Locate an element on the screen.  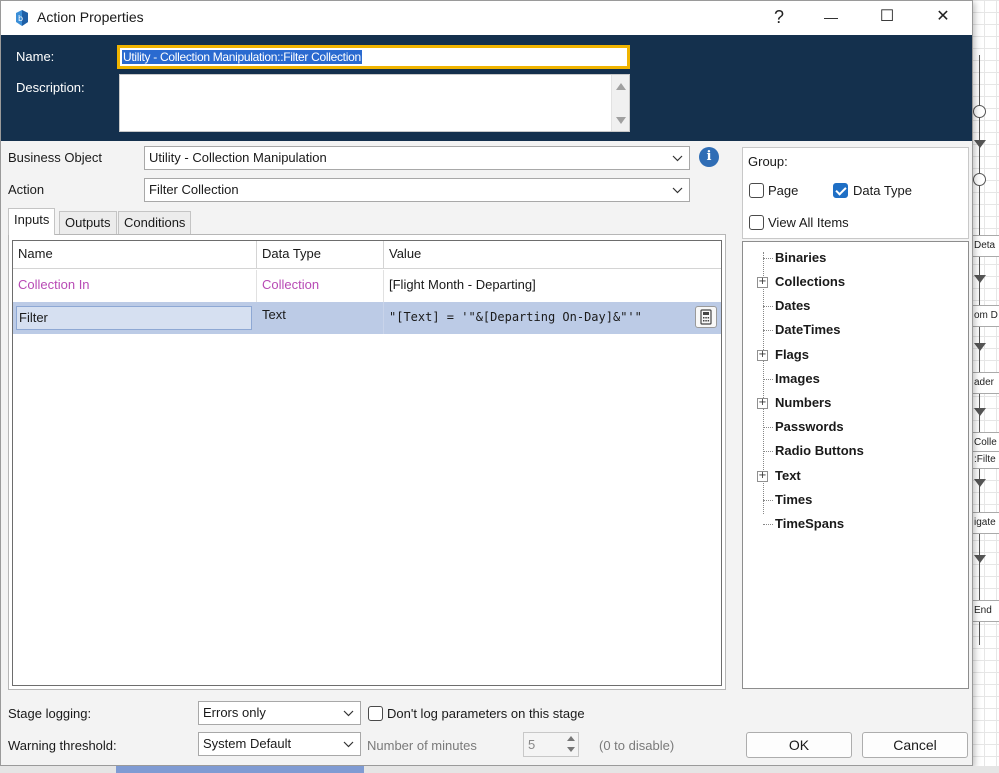
page-checkbox is located at coordinates (756, 190).